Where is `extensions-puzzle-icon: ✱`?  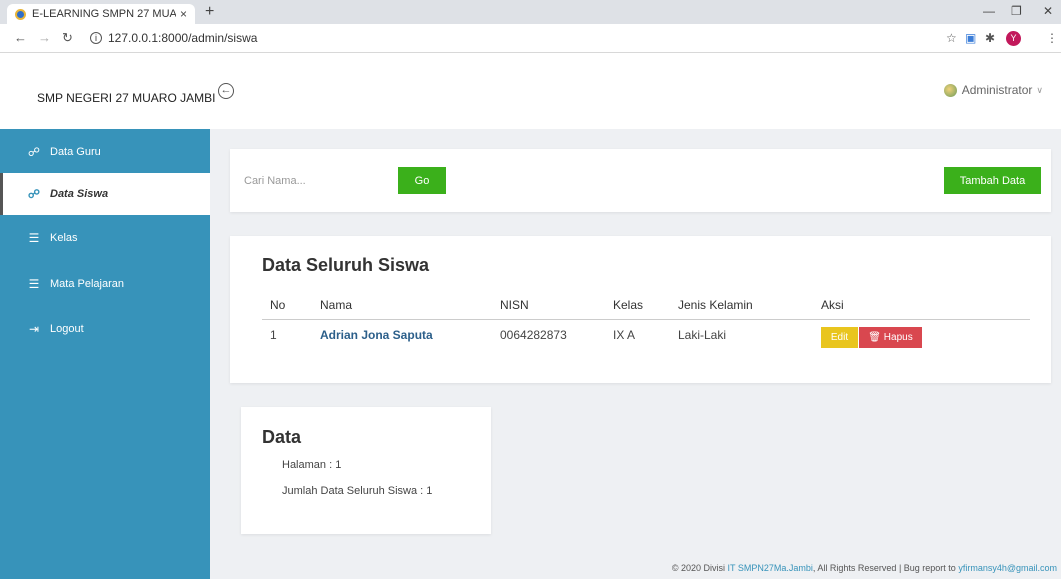
extensions-puzzle-icon: ✱ is located at coordinates (990, 38).